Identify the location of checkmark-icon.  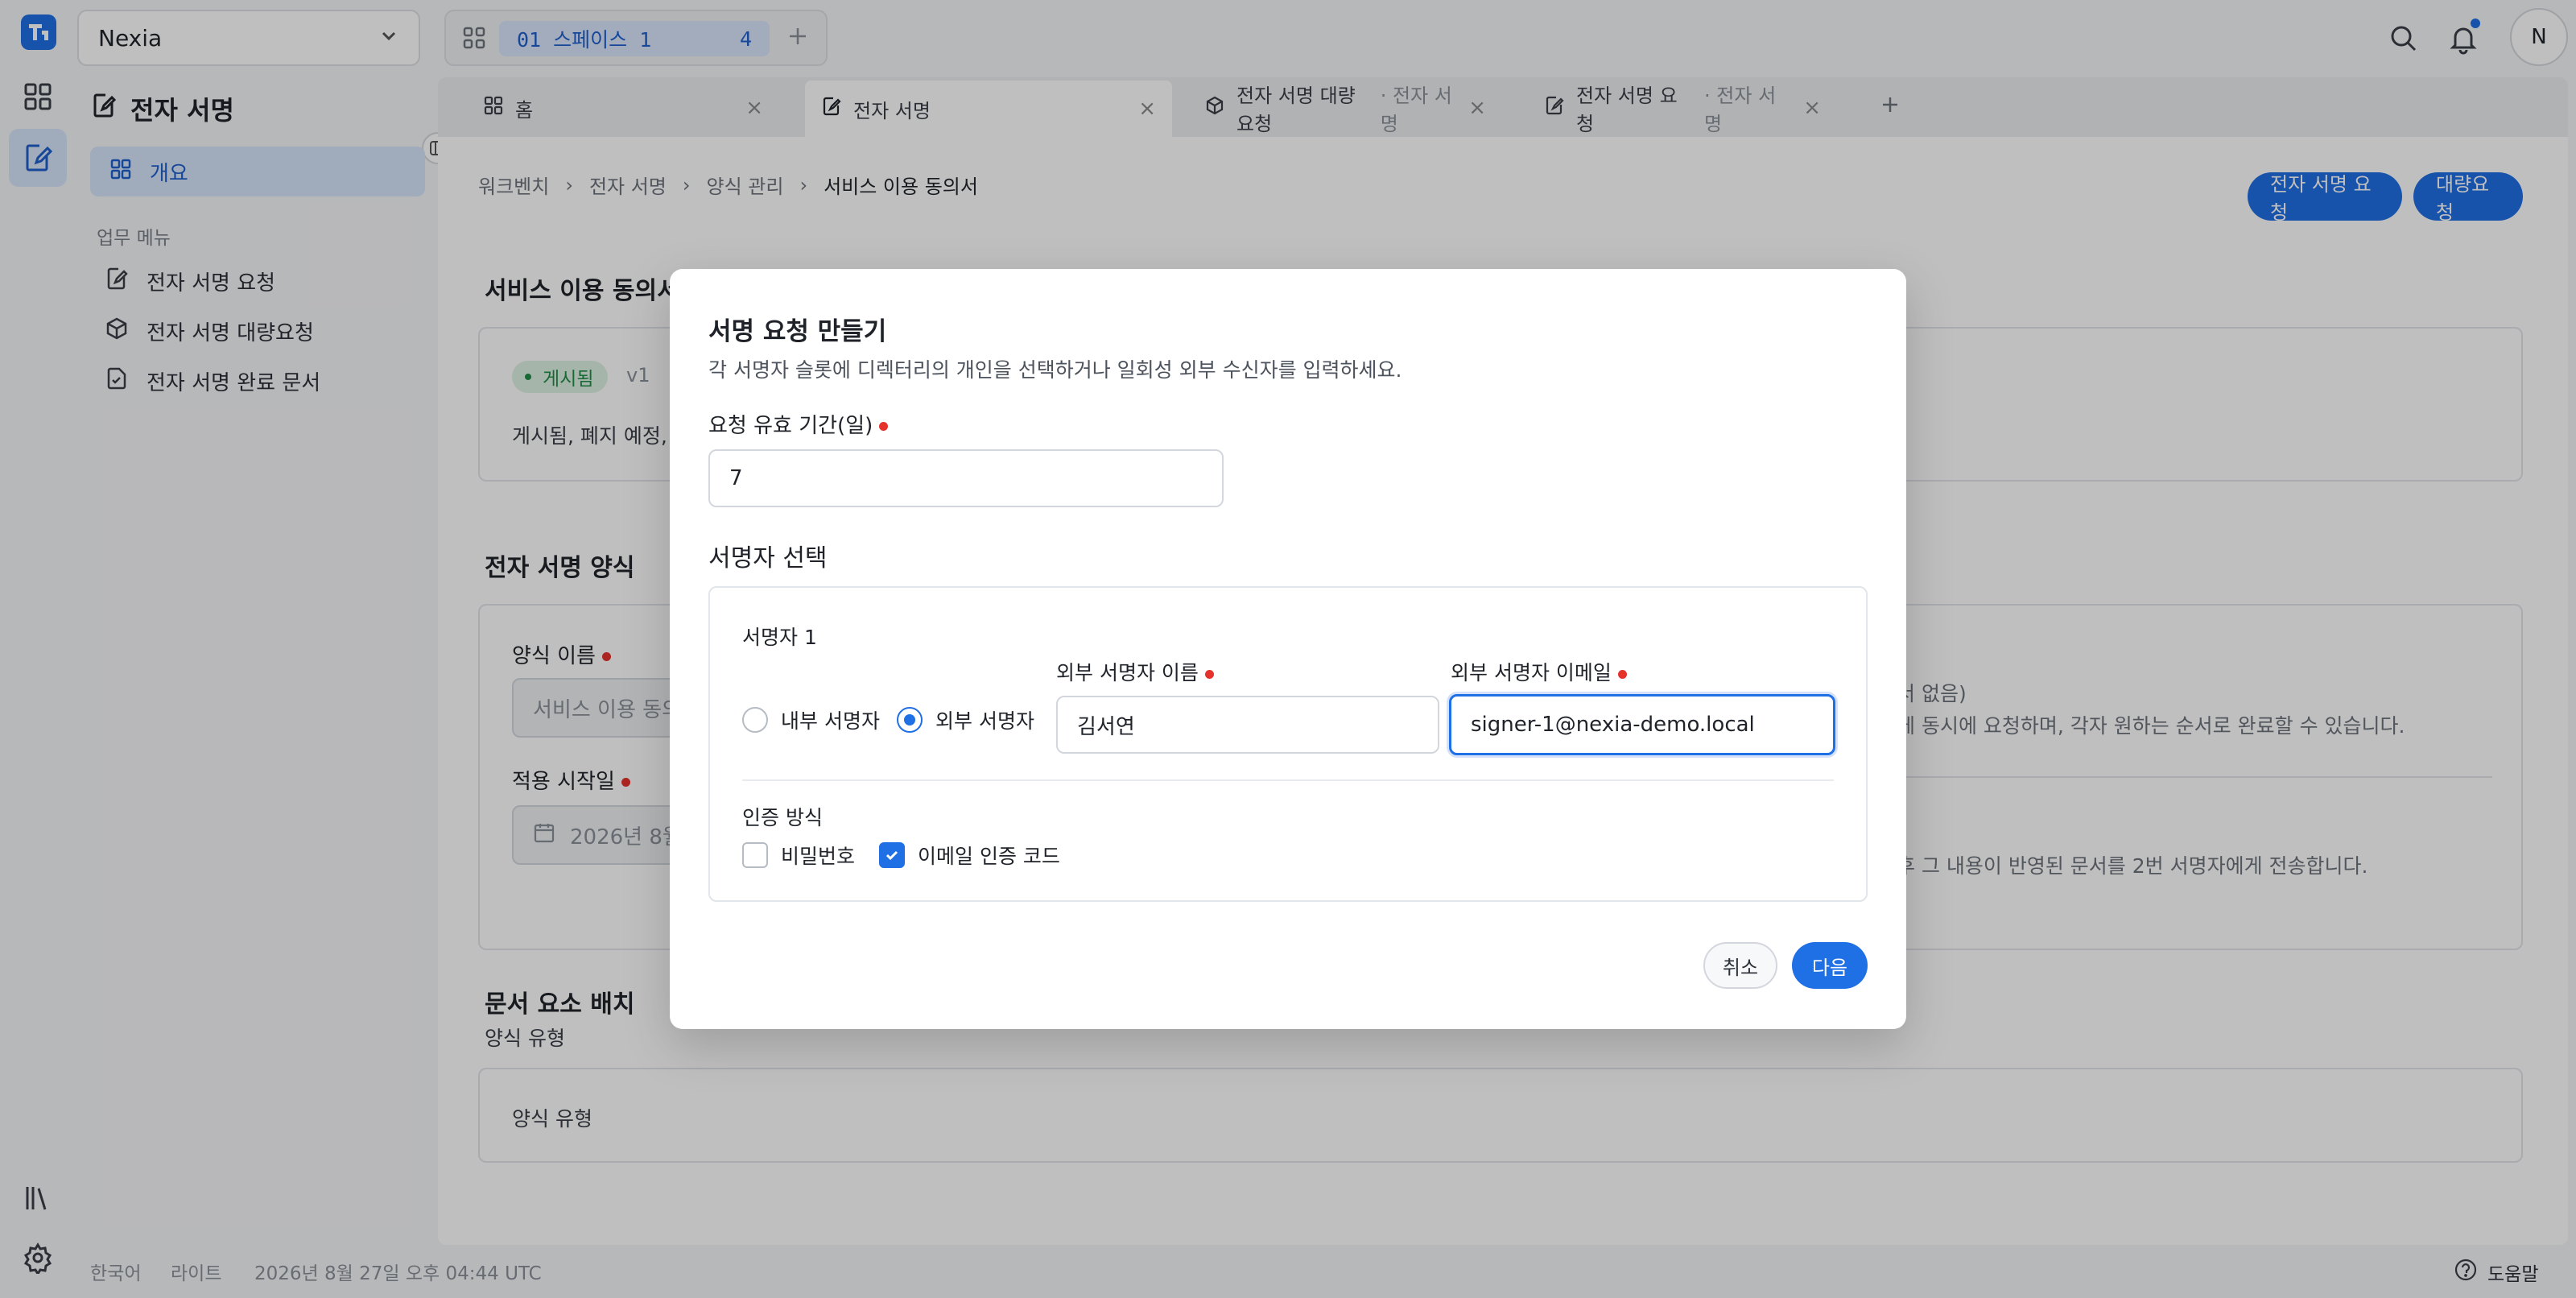
(892, 855).